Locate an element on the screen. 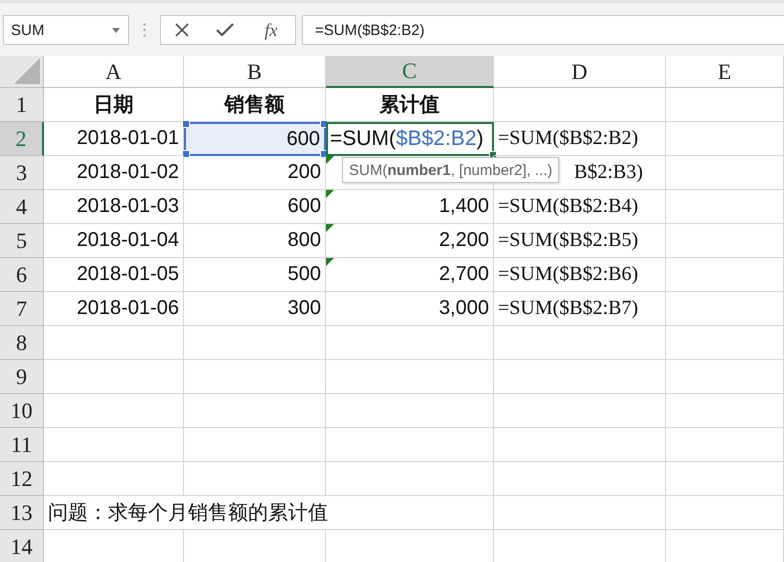  table-cell: 300 is located at coordinates (255, 309).